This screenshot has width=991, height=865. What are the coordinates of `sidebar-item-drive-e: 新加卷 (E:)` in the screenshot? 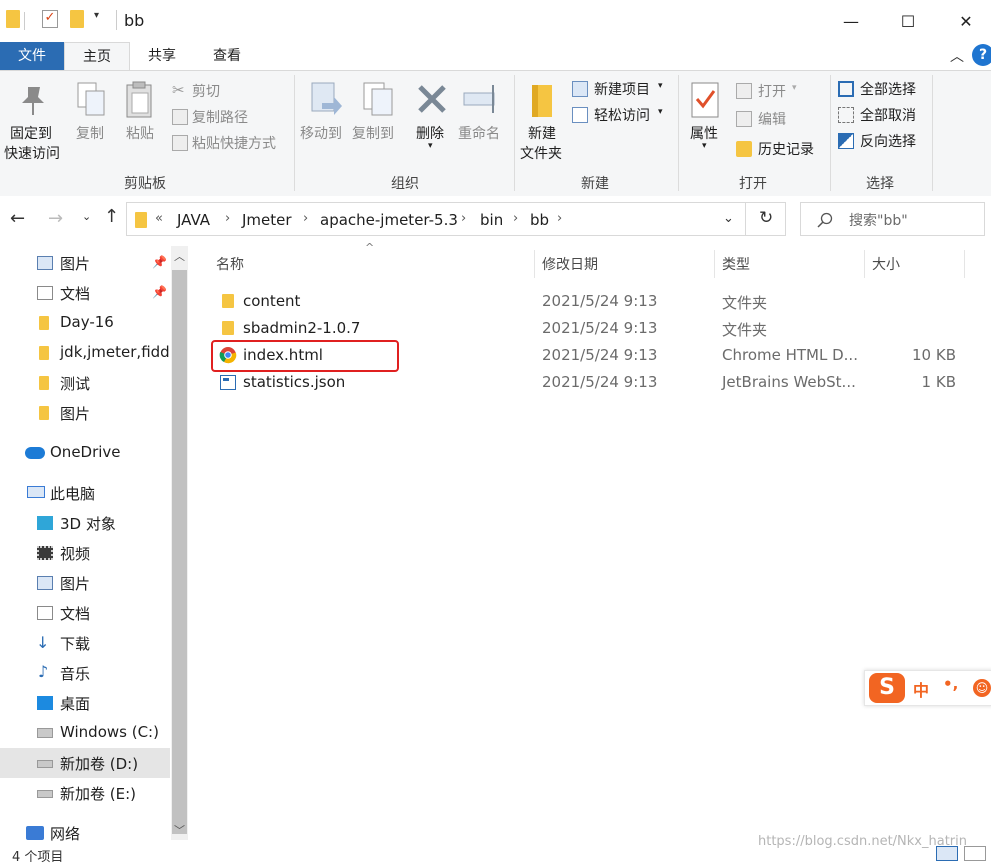 It's located at (85, 793).